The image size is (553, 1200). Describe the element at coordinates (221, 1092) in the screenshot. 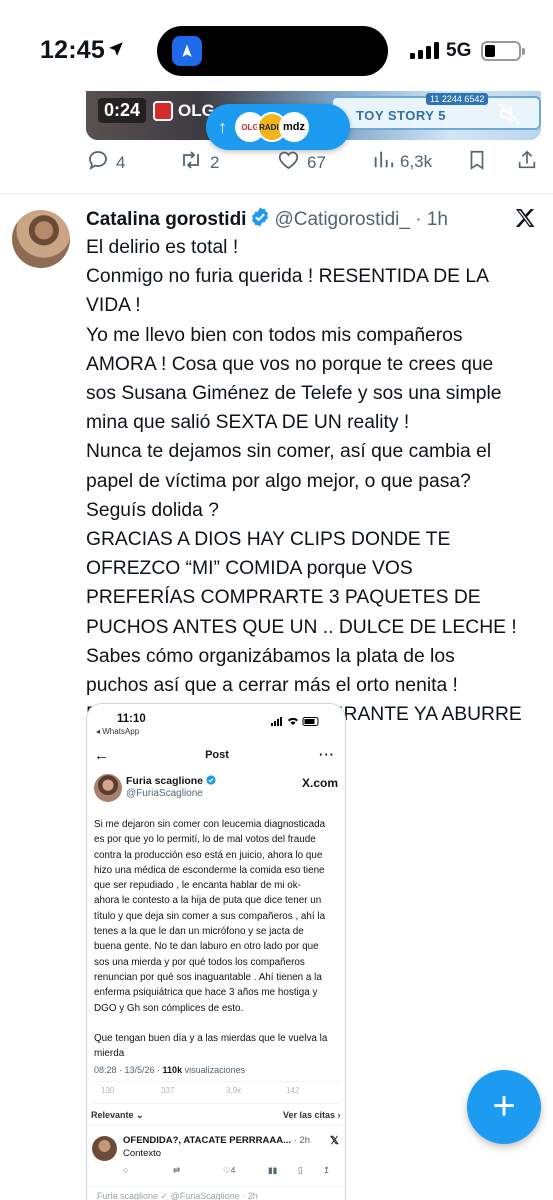

I see `embed-stats-row: 130 337 3,9k 142` at that location.